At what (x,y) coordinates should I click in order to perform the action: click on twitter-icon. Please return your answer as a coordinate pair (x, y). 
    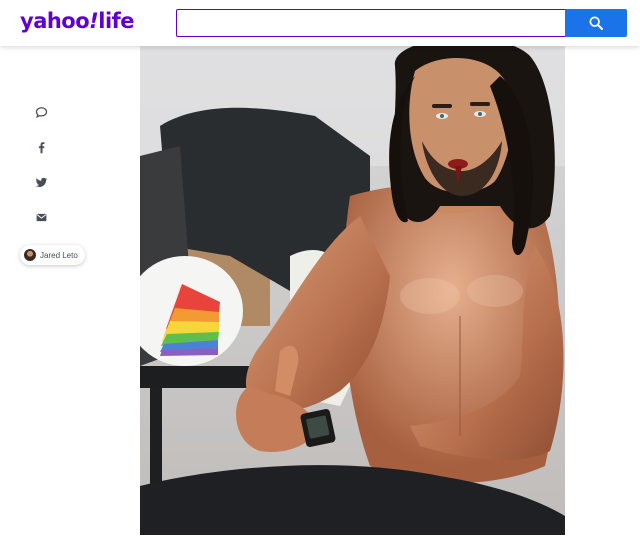
    Looking at the image, I should click on (41, 182).